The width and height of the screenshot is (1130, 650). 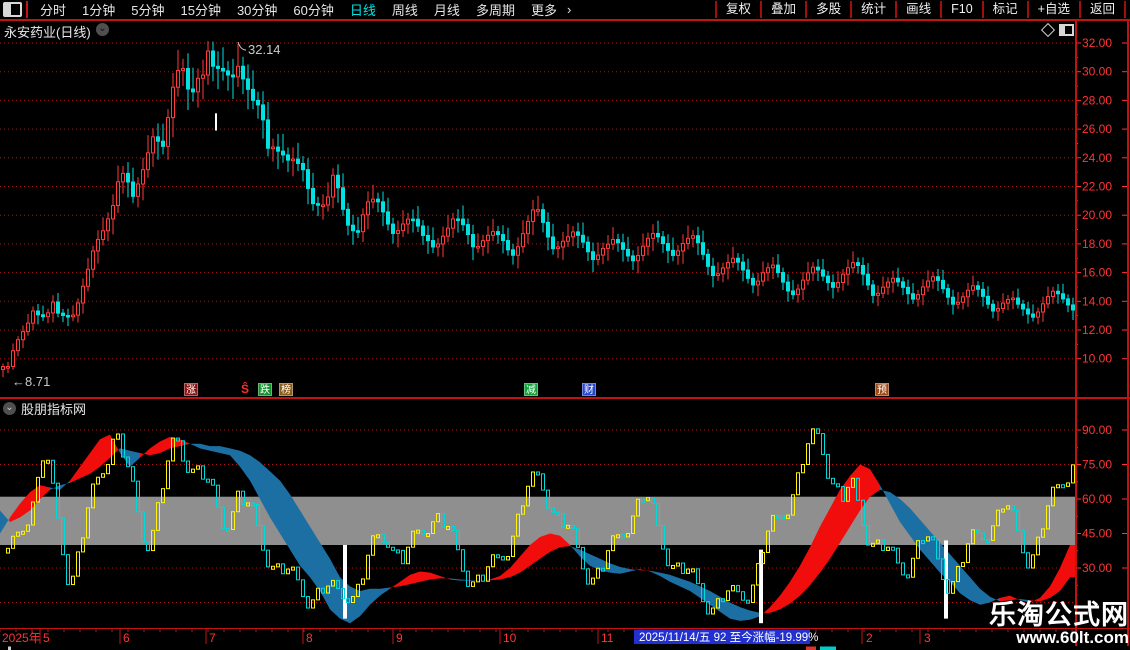 What do you see at coordinates (927, 638) in the screenshot?
I see `svg-text: 3` at bounding box center [927, 638].